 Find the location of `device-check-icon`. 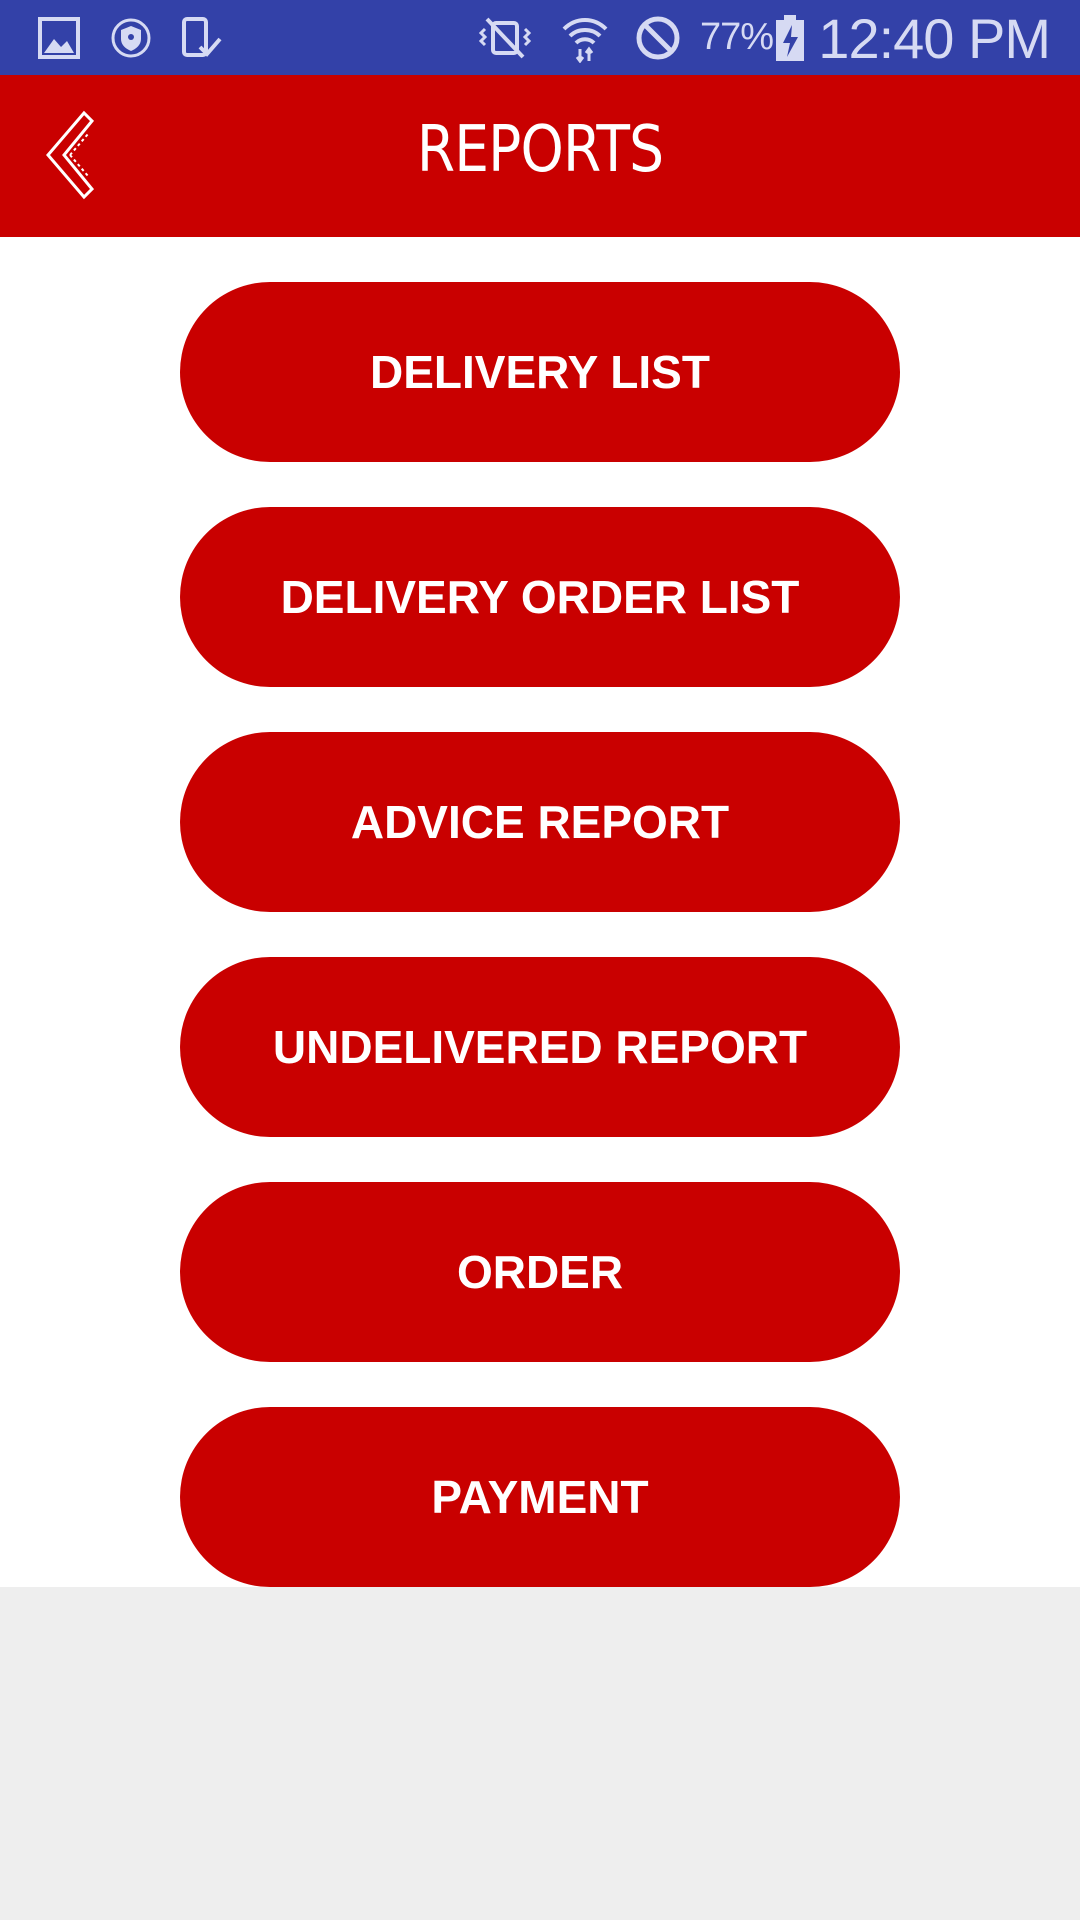

device-check-icon is located at coordinates (201, 38).